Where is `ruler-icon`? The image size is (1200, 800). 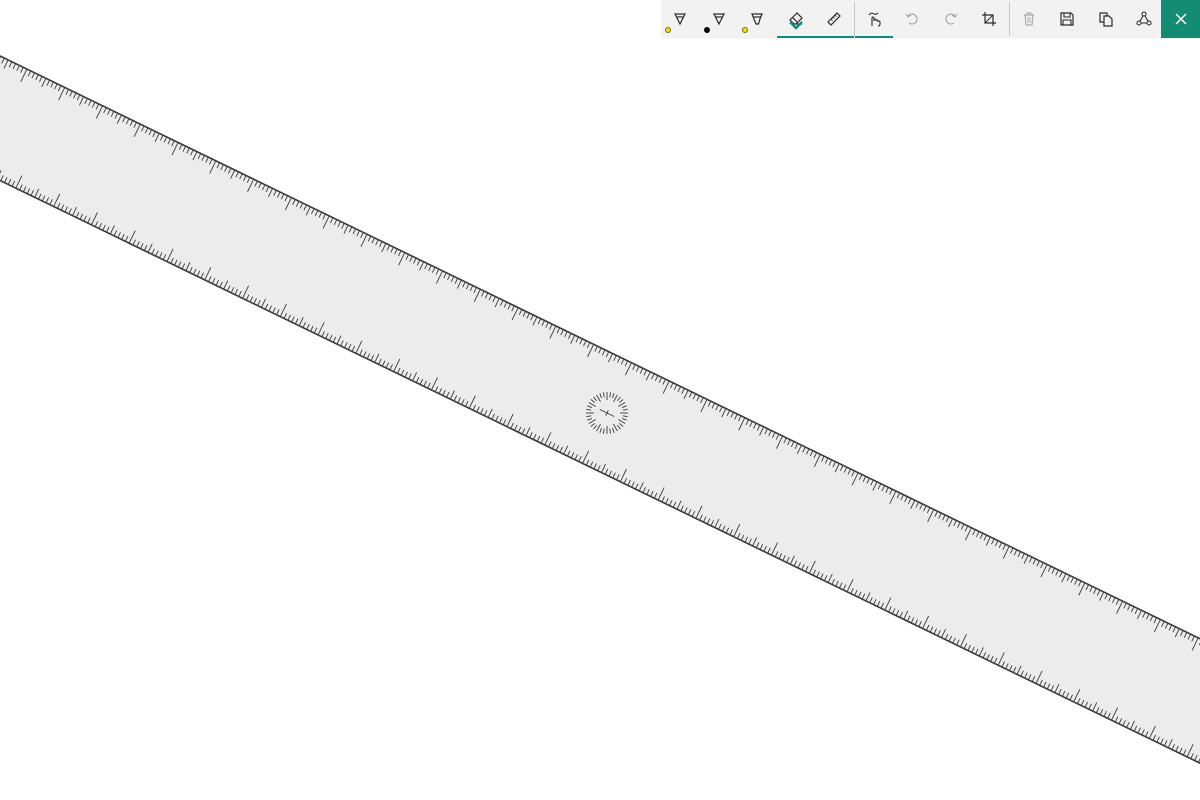 ruler-icon is located at coordinates (834, 19).